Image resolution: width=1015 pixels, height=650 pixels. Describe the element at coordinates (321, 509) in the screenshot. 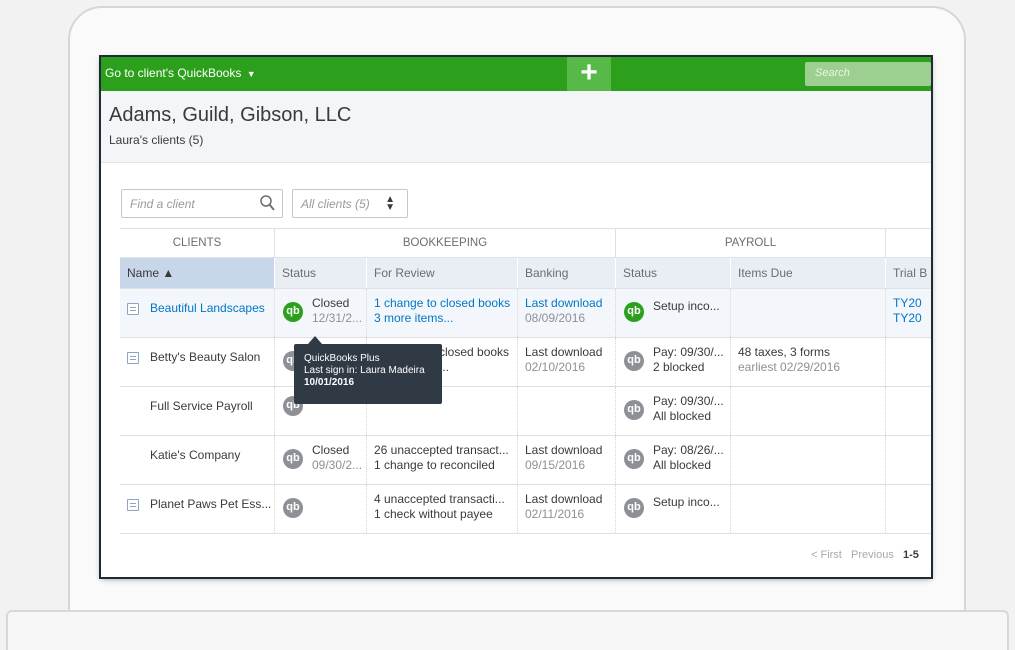

I see `bookkeeping-status-cell: qb` at that location.